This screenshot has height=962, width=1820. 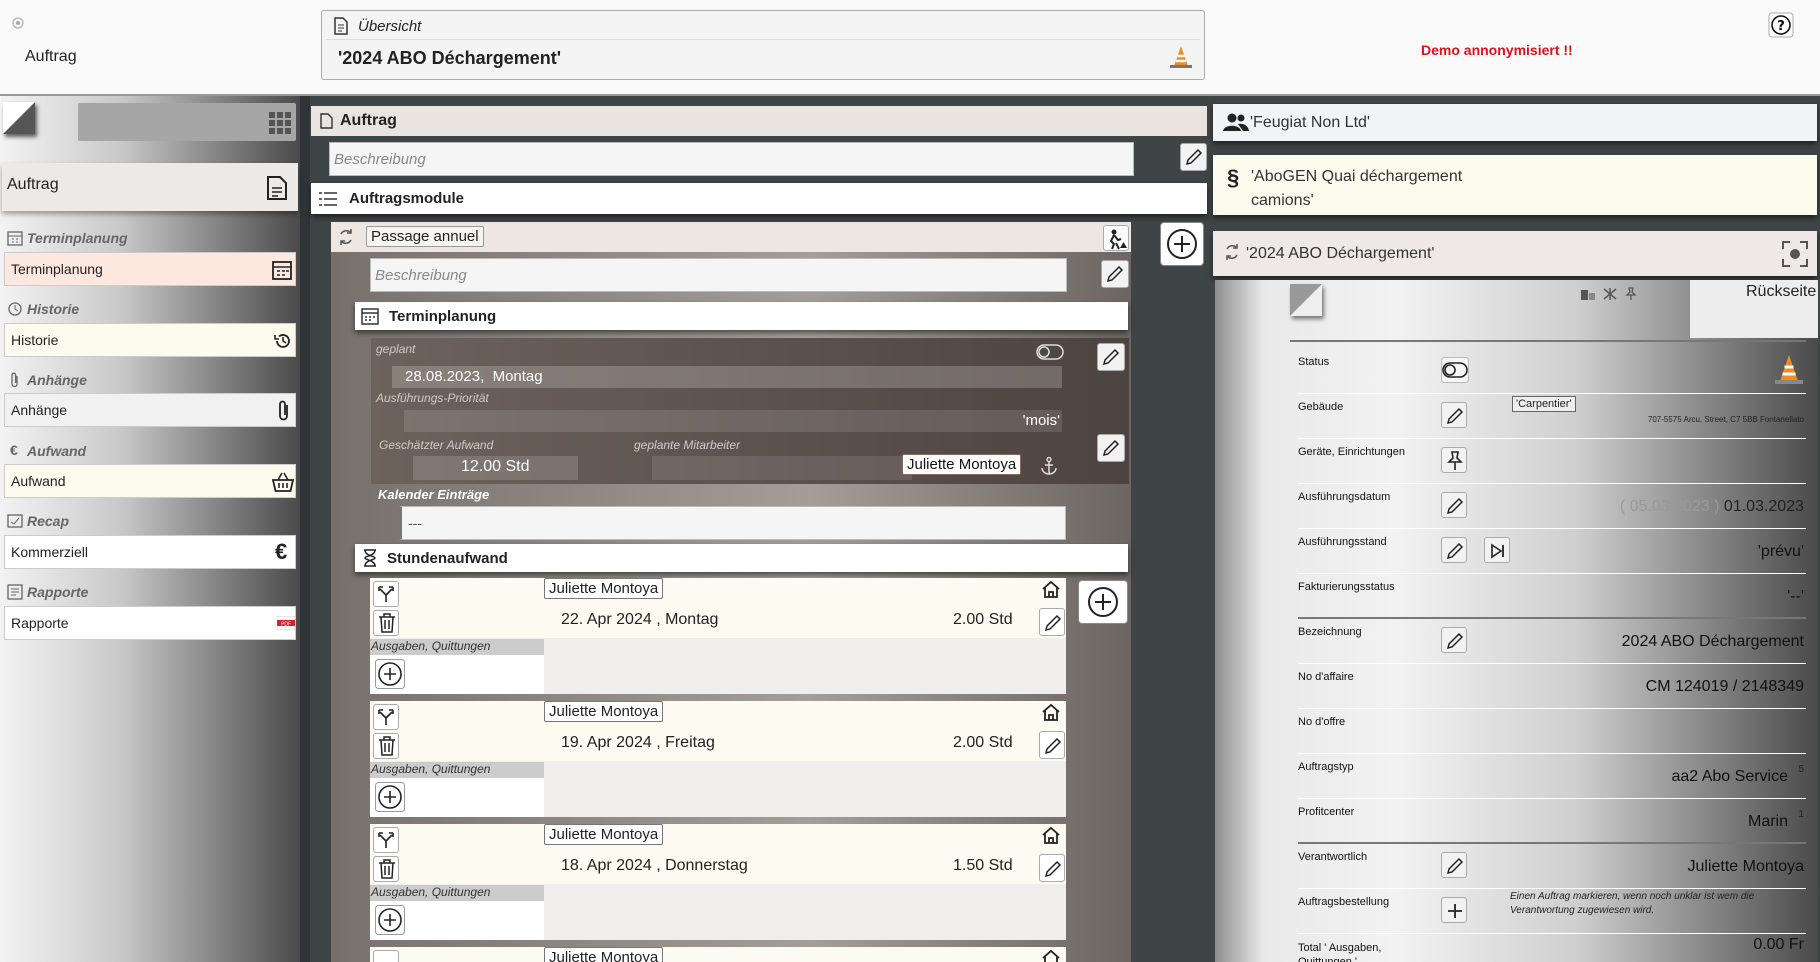 What do you see at coordinates (286, 623) in the screenshot?
I see `pdf-icon: PDF` at bounding box center [286, 623].